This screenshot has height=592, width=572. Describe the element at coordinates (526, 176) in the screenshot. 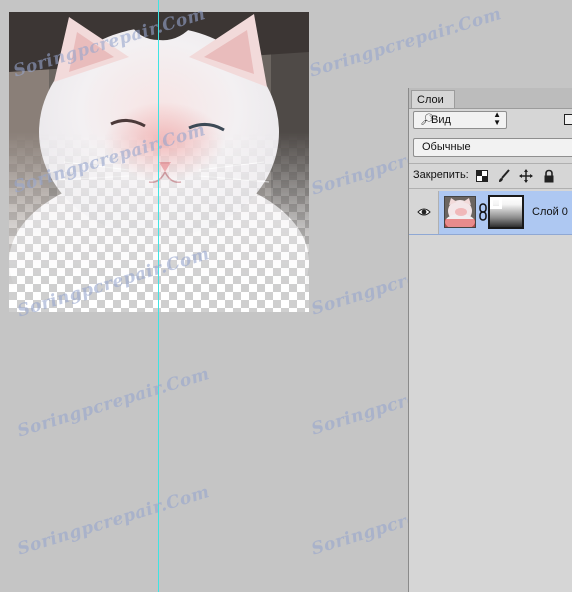

I see `lock-position-icon` at that location.